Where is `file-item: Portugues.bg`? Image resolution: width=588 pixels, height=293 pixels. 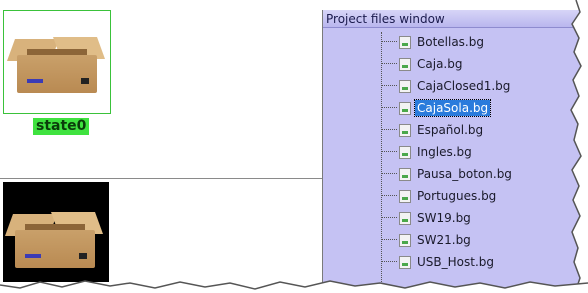
file-item: Portugues.bg is located at coordinates (439, 196).